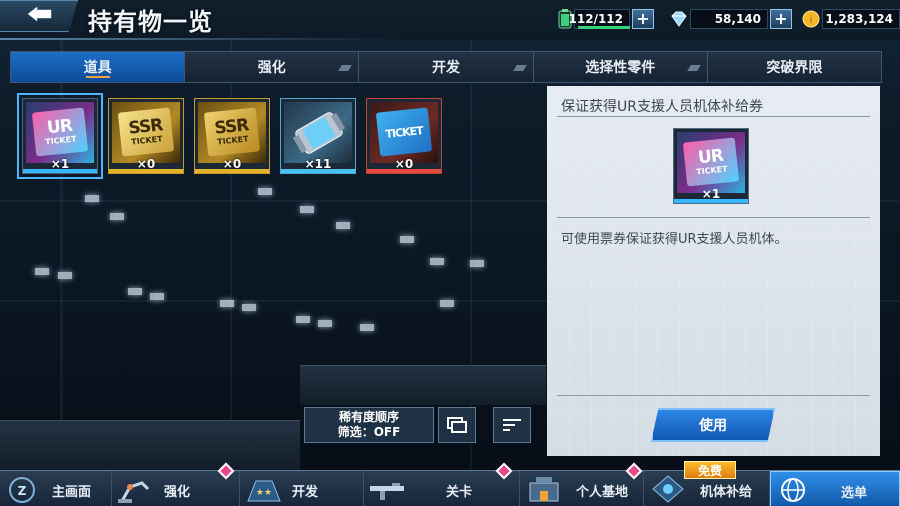 The image size is (900, 506). I want to click on item-grid: URTICKET ×1 SSRTICKET ×0 SSRTICKET ×0, so click(229, 136).